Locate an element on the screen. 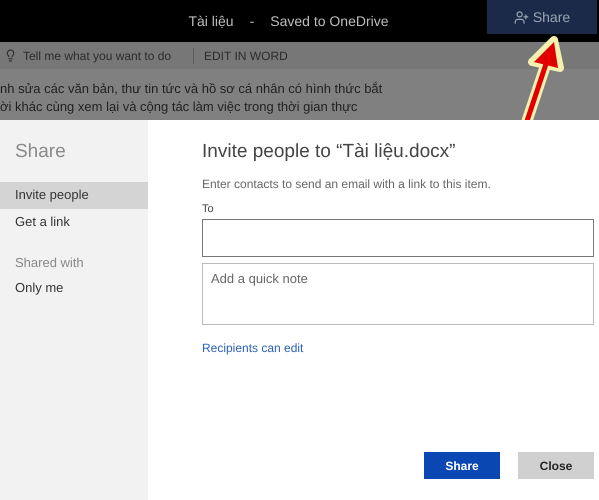 The width and height of the screenshot is (599, 500). to-label: To is located at coordinates (208, 209).